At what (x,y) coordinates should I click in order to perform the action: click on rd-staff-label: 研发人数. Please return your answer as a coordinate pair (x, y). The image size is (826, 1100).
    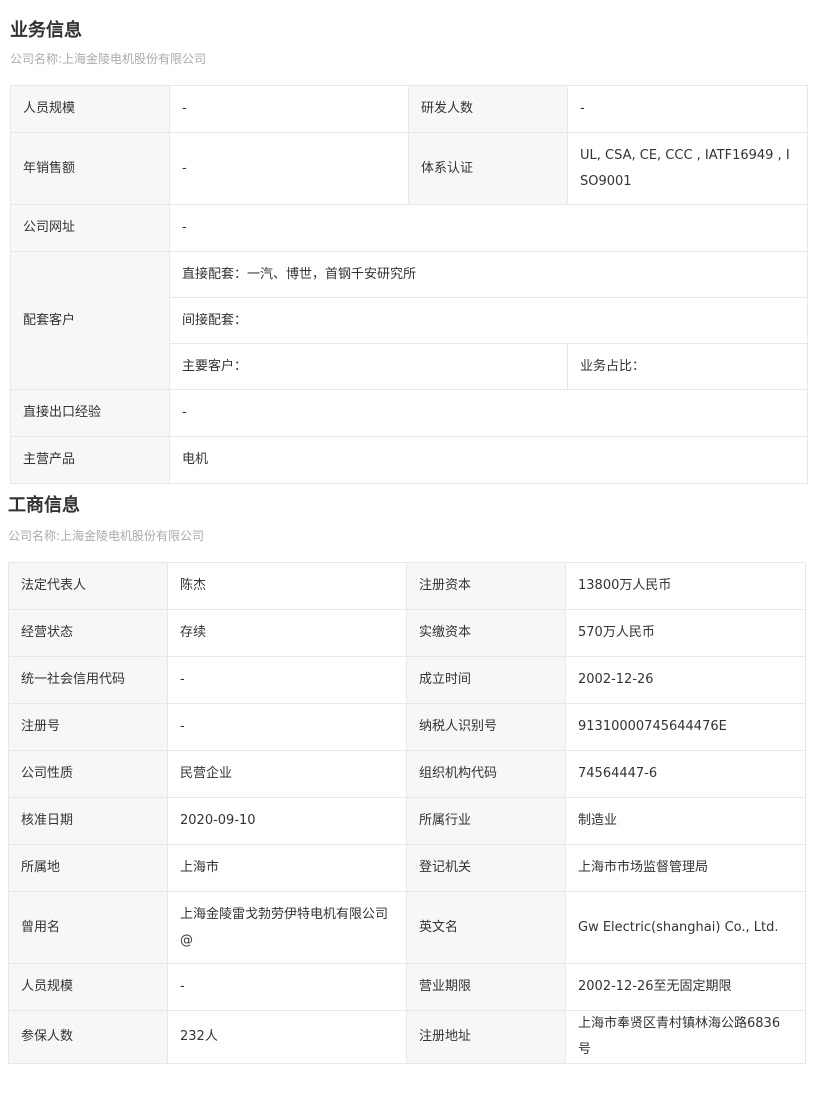
    Looking at the image, I should click on (488, 109).